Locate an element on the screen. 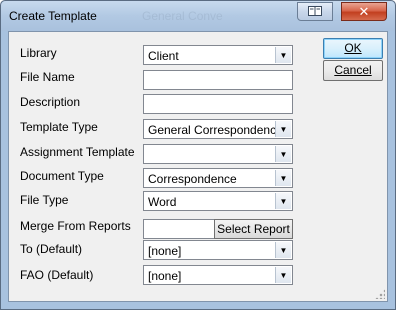  file-type-label: File Type is located at coordinates (44, 200).